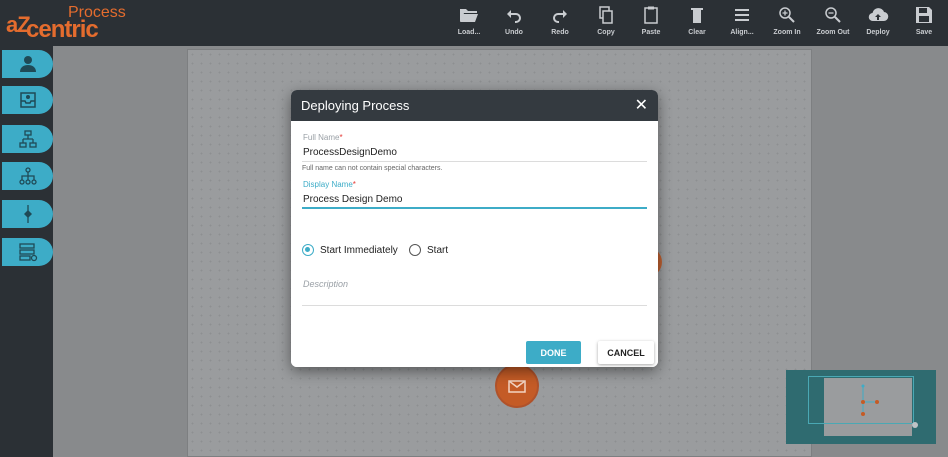 The image size is (948, 457). I want to click on radio-start-label: Start, so click(438, 250).